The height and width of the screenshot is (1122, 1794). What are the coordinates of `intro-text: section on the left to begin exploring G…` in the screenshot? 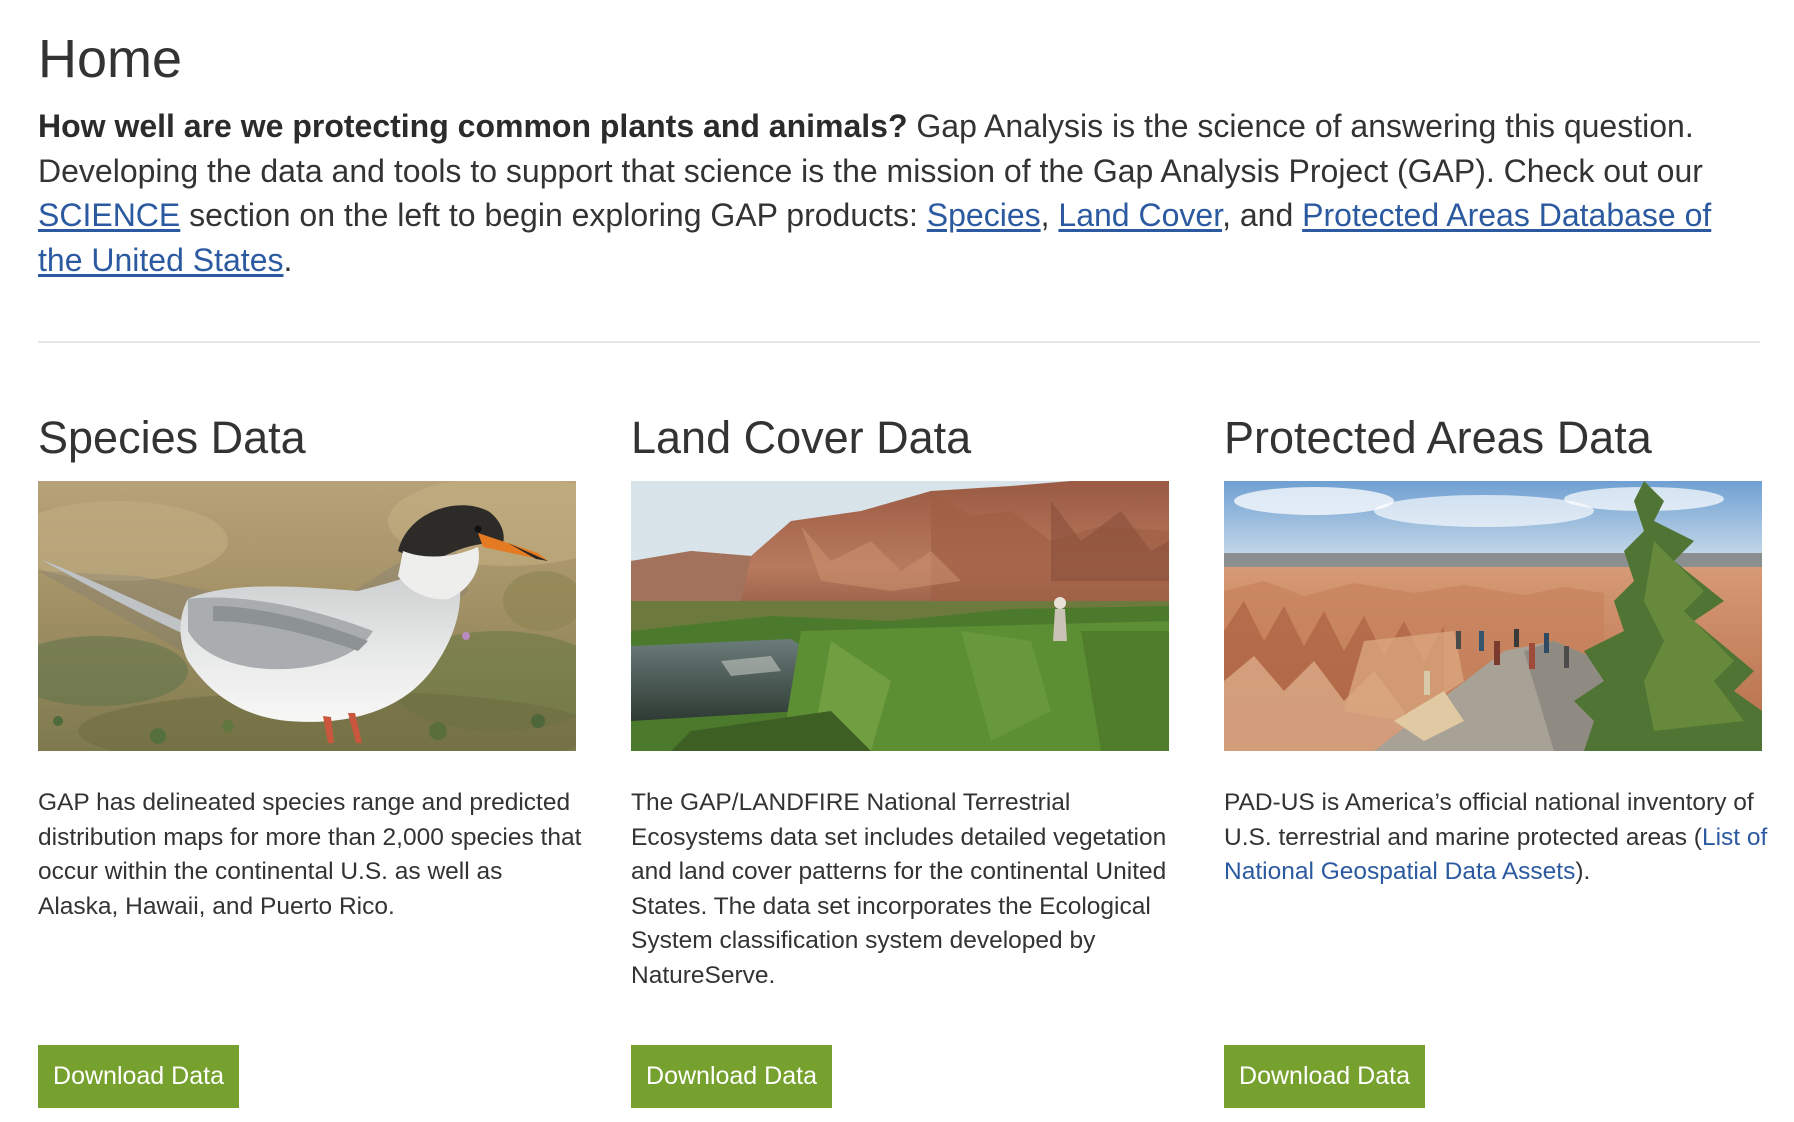 It's located at (553, 215).